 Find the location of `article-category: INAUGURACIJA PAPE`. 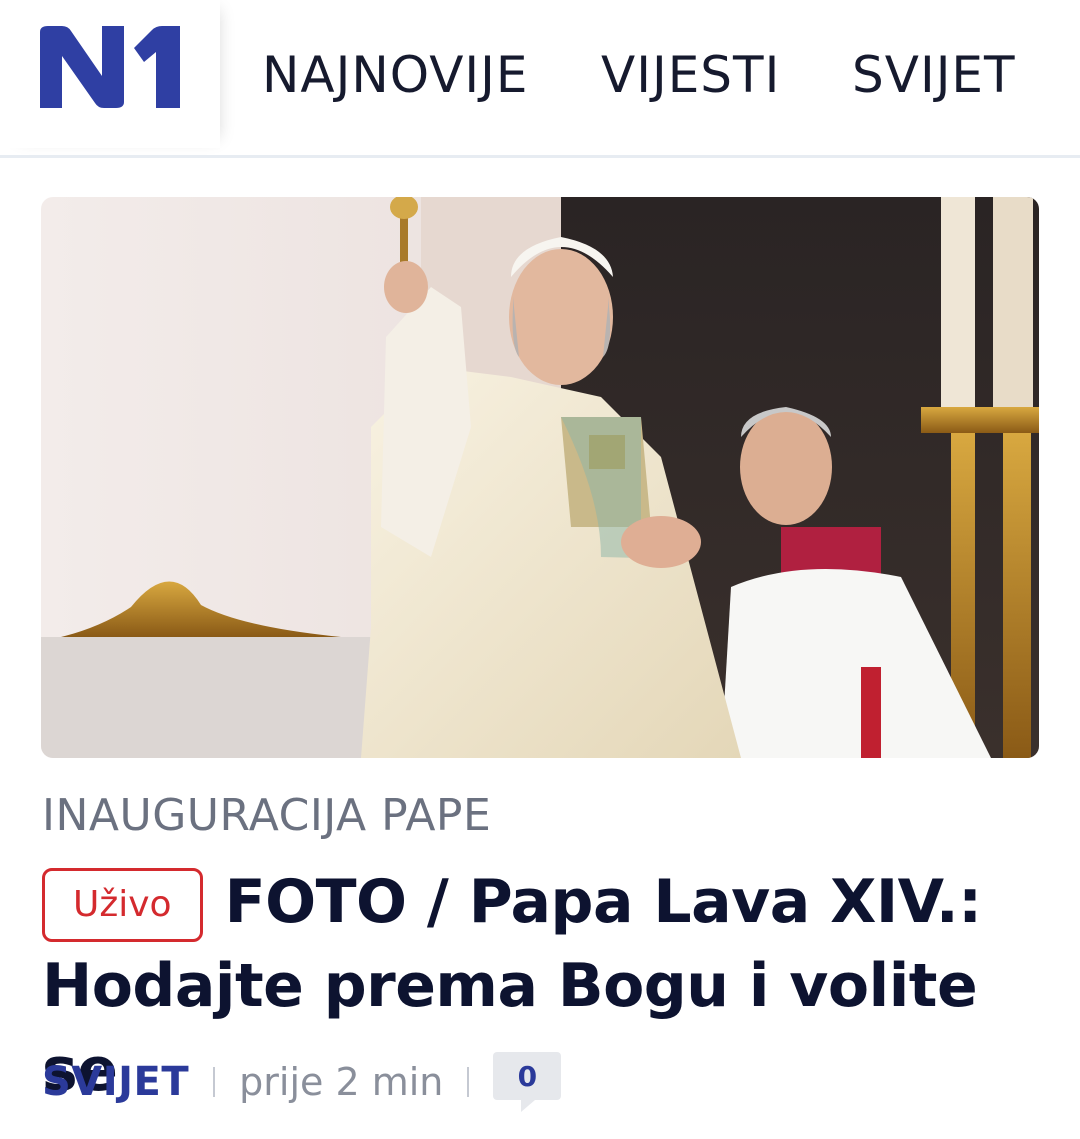

article-category: INAUGURACIJA PAPE is located at coordinates (266, 816).